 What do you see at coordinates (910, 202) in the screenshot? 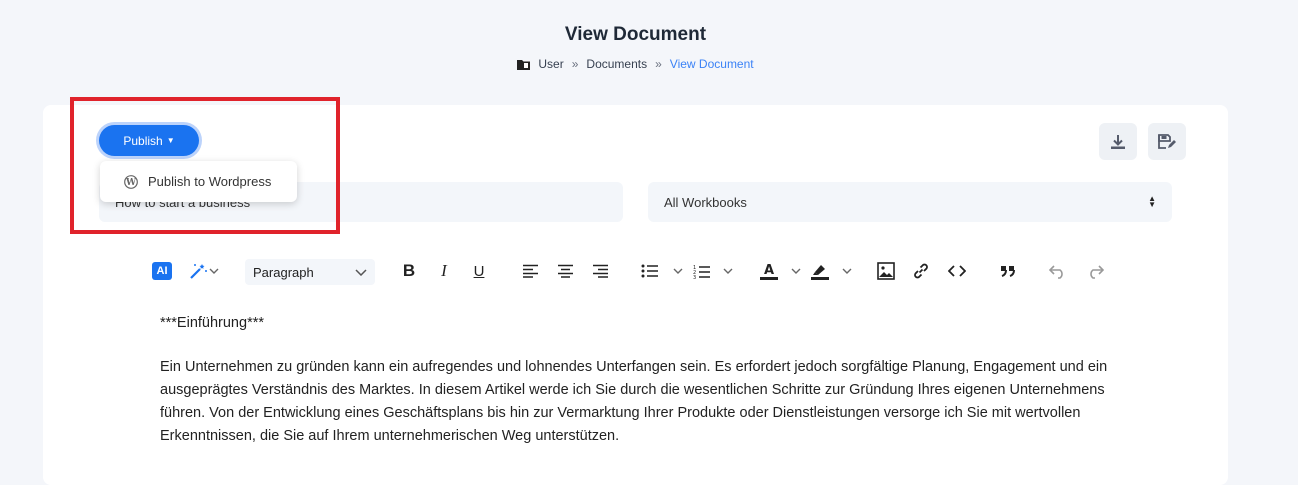
I see `workbook-select: All Workbooks ▲ ▼` at bounding box center [910, 202].